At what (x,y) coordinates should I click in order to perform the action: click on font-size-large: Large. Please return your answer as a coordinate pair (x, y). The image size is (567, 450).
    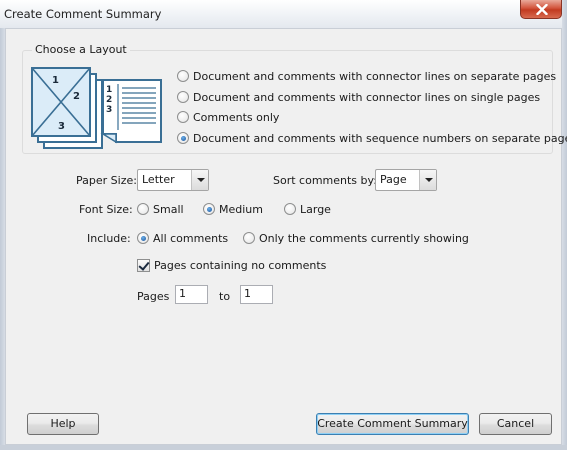
    Looking at the image, I should click on (307, 209).